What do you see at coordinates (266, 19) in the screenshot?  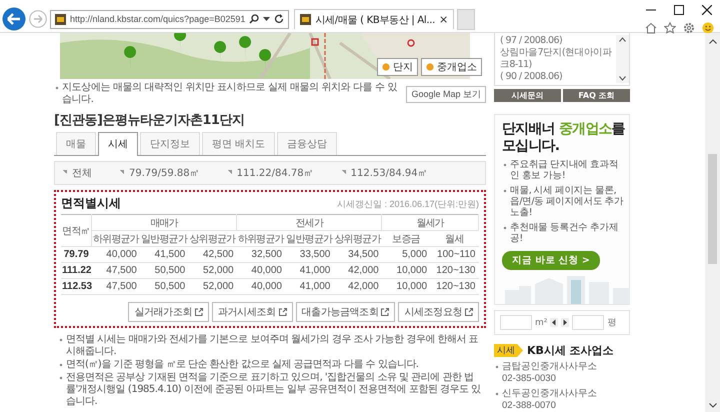 I see `dropdown-icon` at bounding box center [266, 19].